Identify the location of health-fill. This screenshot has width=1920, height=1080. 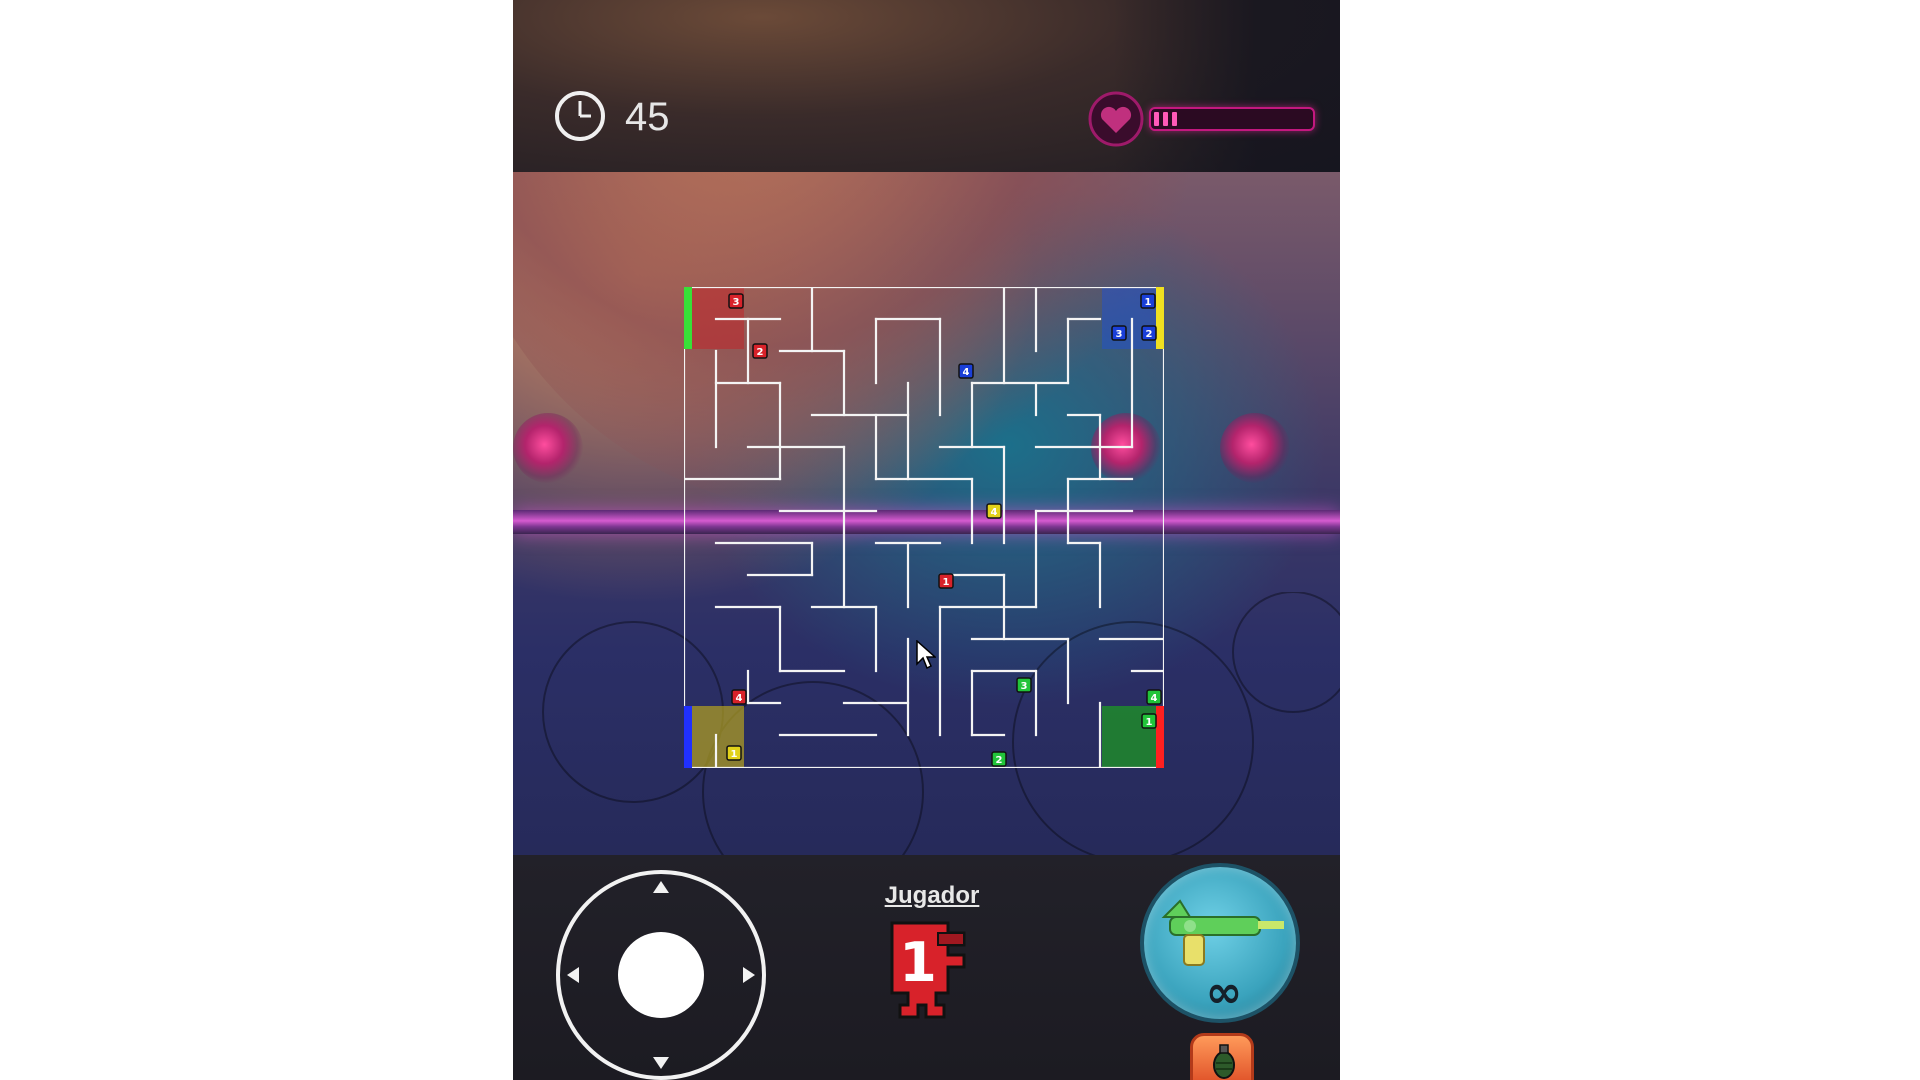
(1165, 119).